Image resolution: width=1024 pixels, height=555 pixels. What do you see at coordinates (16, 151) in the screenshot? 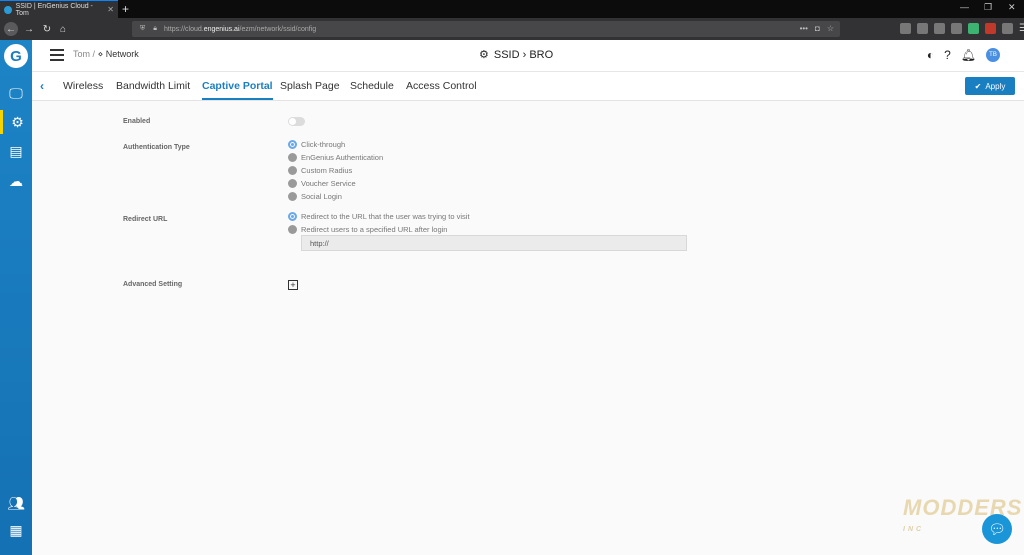
I see `list-icon: ▤` at bounding box center [16, 151].